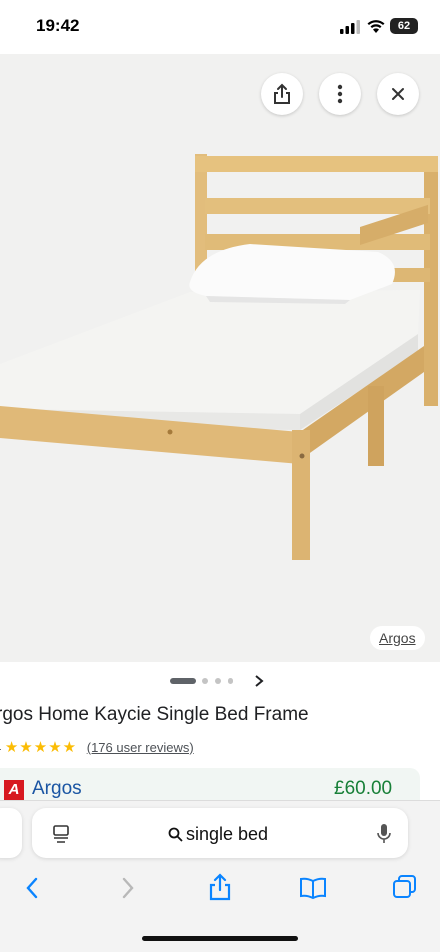 This screenshot has width=440, height=952. I want to click on bookmarks-icon, so click(313, 888).